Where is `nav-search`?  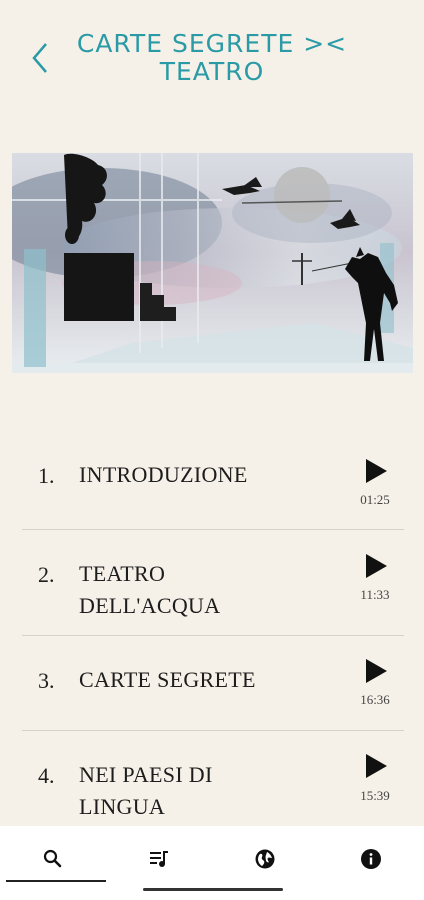 nav-search is located at coordinates (53, 859).